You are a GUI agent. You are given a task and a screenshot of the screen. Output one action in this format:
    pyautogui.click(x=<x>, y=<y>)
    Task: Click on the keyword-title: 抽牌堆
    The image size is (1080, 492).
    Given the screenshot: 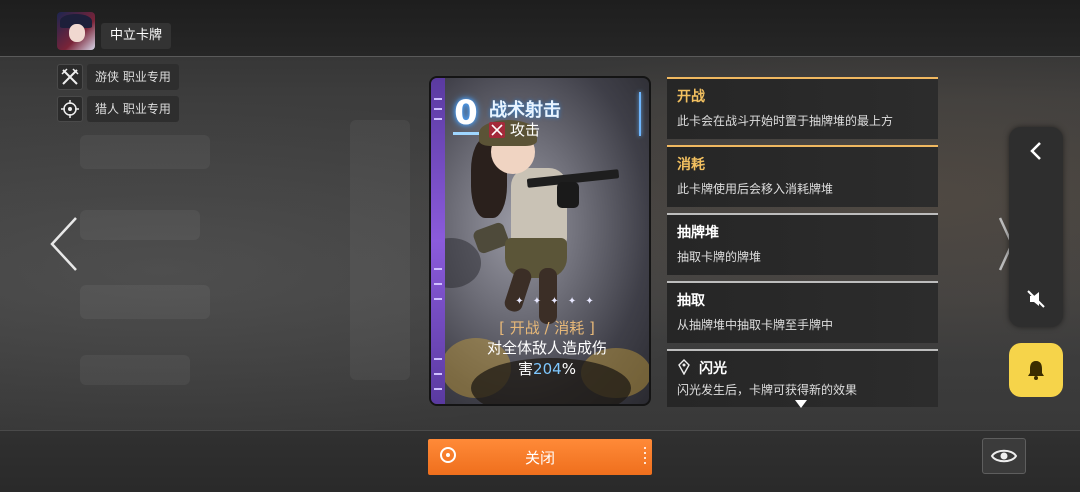 What is the action you would take?
    pyautogui.click(x=698, y=233)
    